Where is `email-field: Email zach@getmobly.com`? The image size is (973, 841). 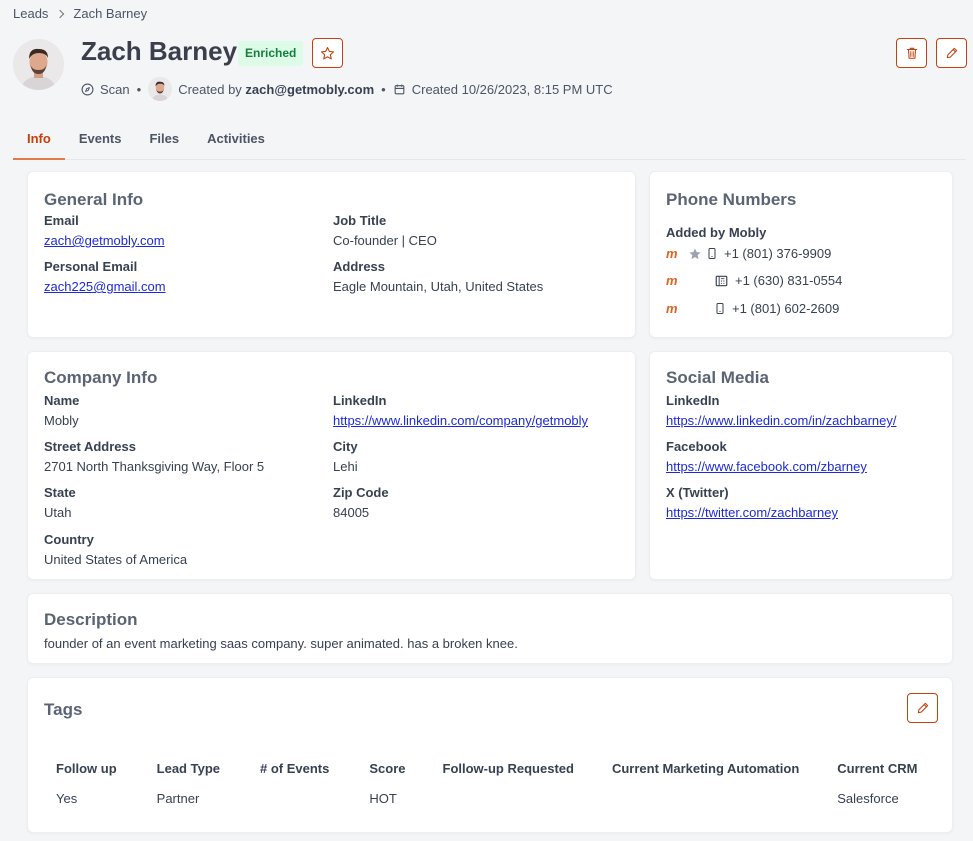
email-field: Email zach@getmobly.com is located at coordinates (104, 230).